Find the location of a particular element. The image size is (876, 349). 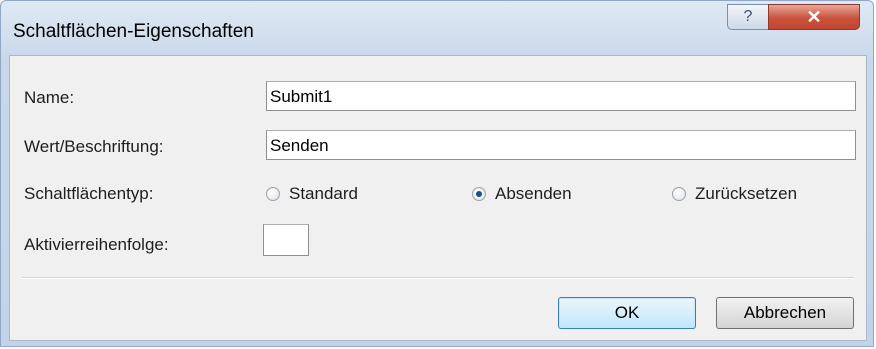

close-button: ✕ is located at coordinates (814, 17).